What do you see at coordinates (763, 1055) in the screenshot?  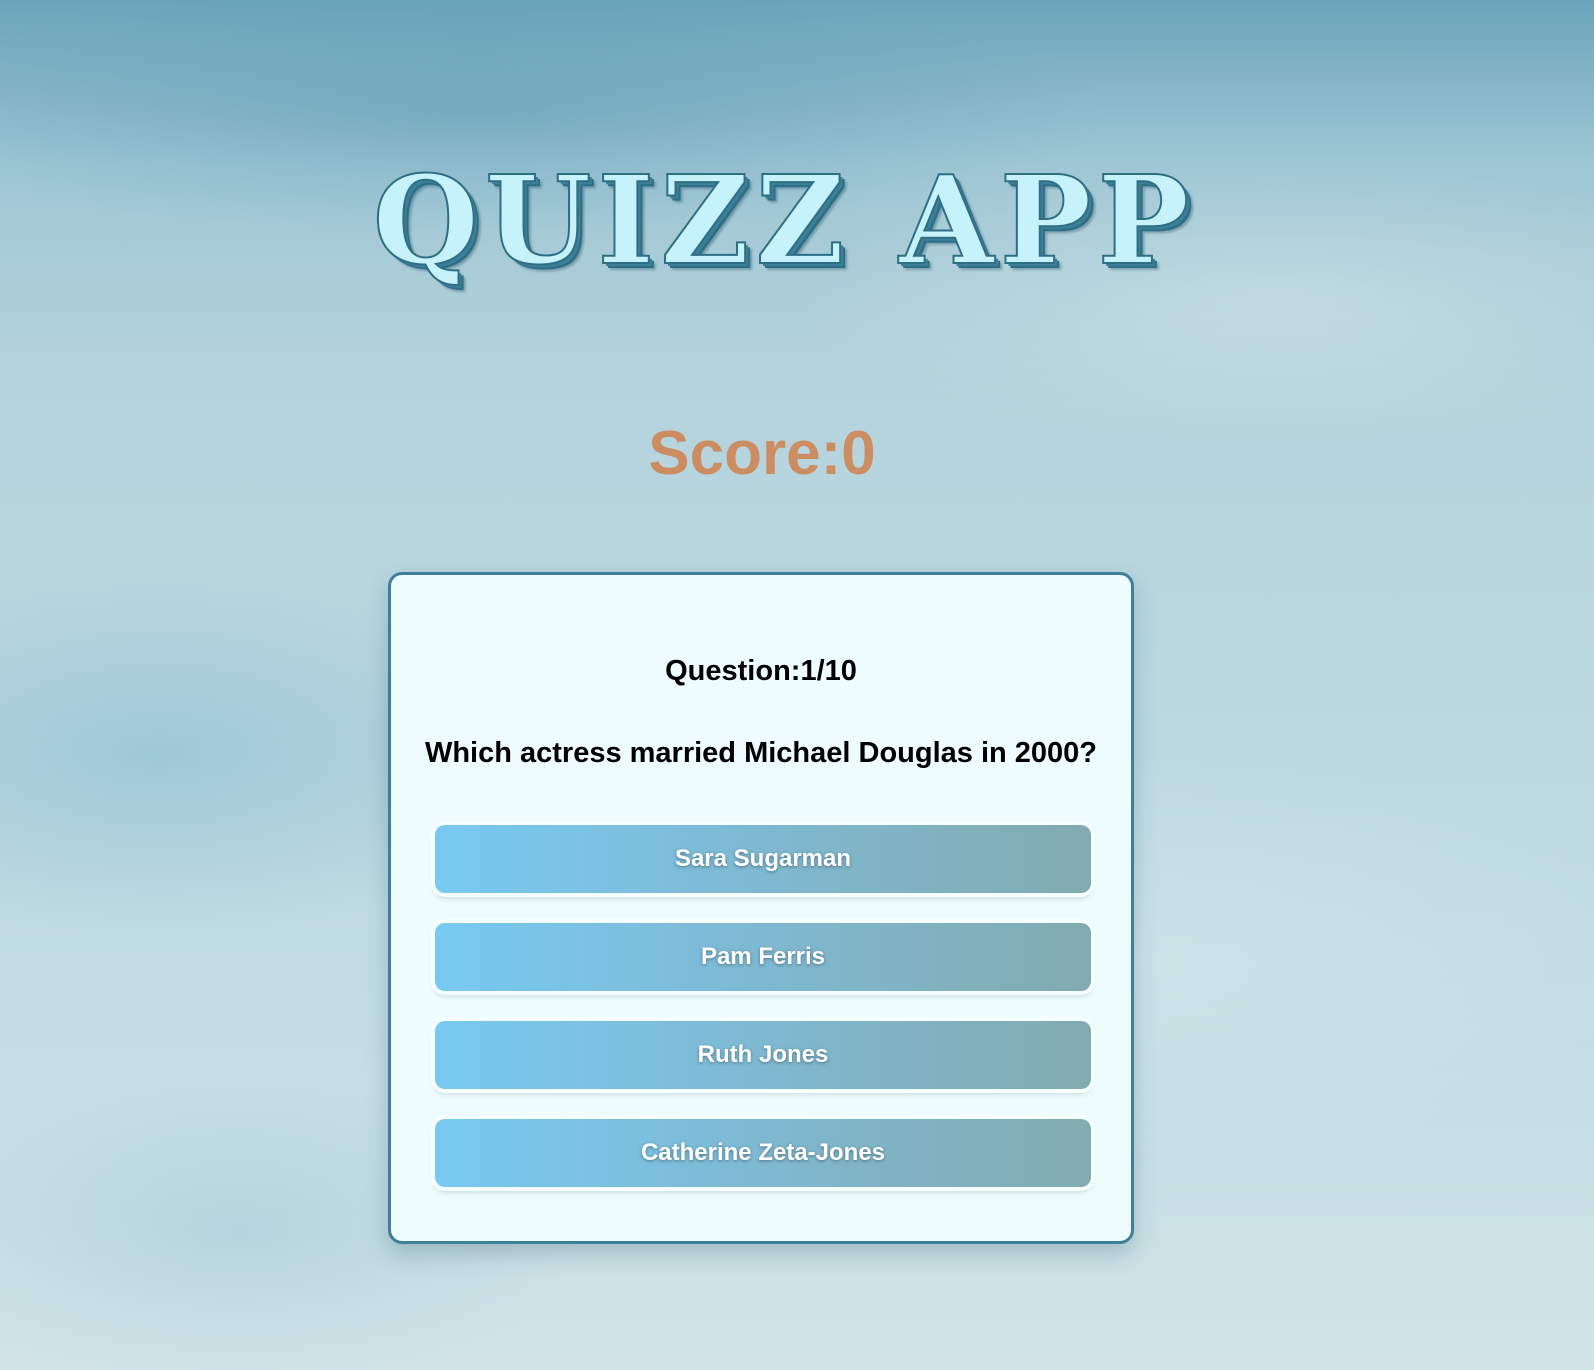 I see `answer-button-ruth-jones: Ruth Jones` at bounding box center [763, 1055].